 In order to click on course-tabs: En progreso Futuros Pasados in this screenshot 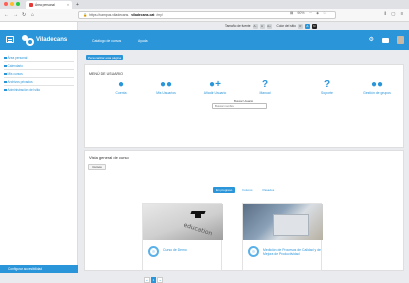, I will do `click(245, 190)`.